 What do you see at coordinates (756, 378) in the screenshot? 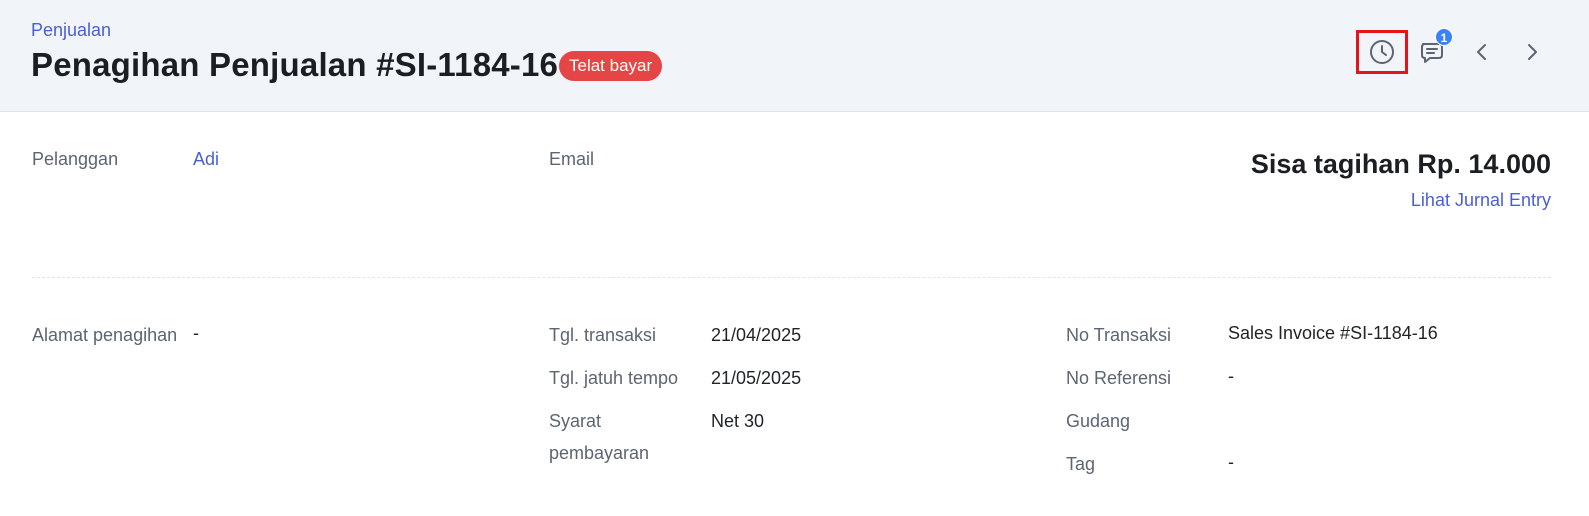
I see `due-date-value: 21/05/2025` at bounding box center [756, 378].